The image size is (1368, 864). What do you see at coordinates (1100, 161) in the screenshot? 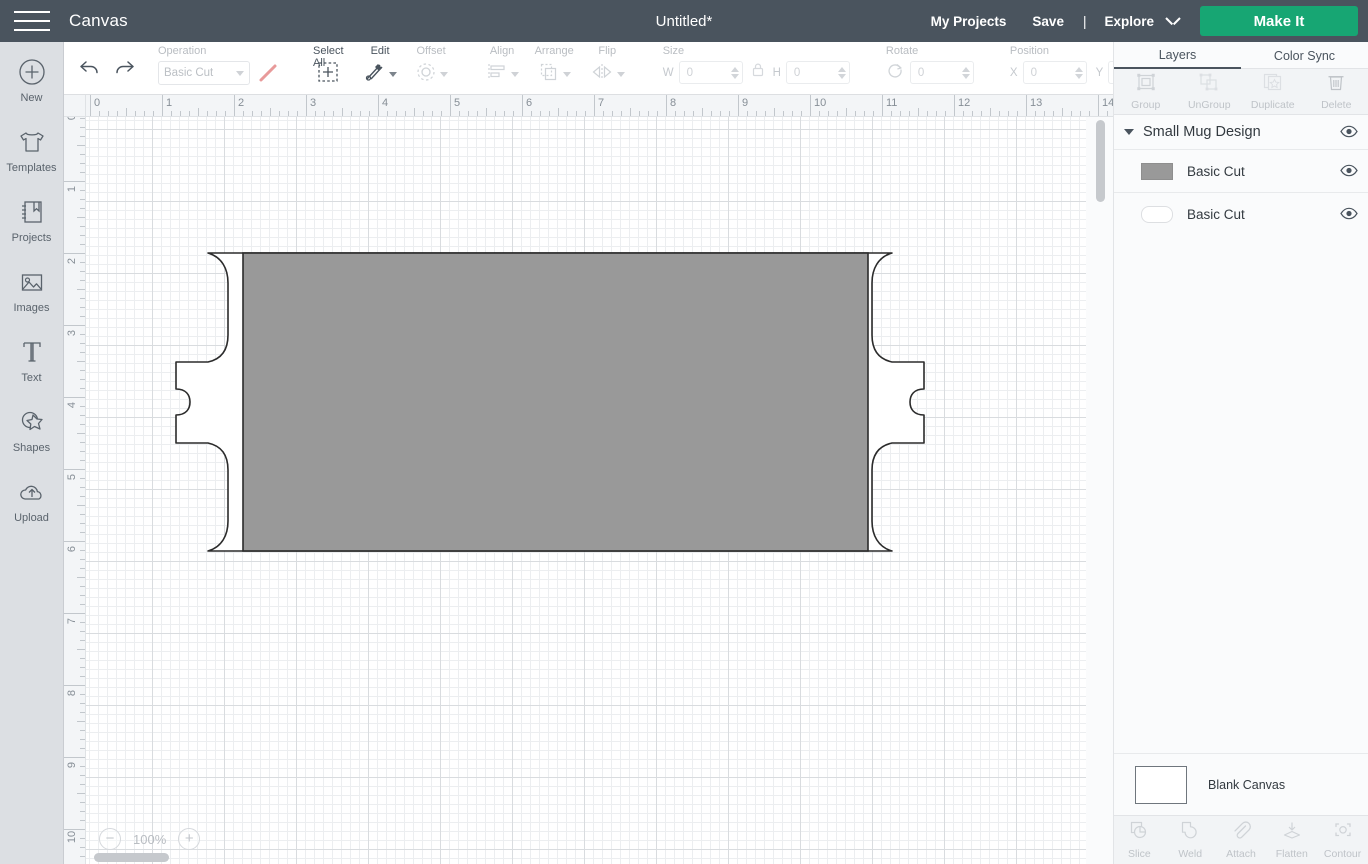
I see `vertical-scrollbar-thumb` at bounding box center [1100, 161].